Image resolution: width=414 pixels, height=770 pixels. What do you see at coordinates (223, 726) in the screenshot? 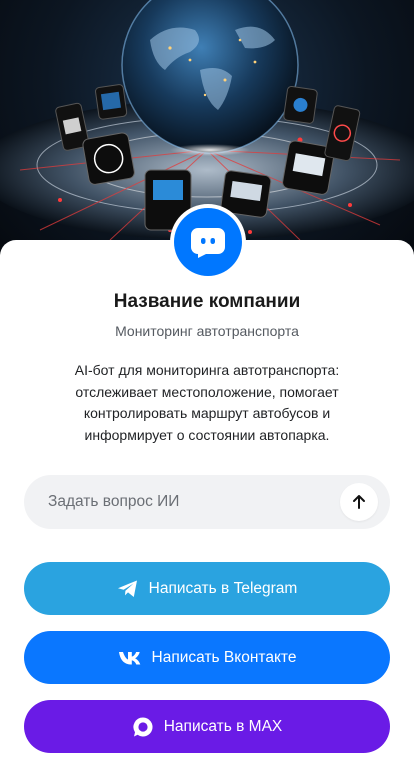
I see `max-button-label: Написать в MAX` at bounding box center [223, 726].